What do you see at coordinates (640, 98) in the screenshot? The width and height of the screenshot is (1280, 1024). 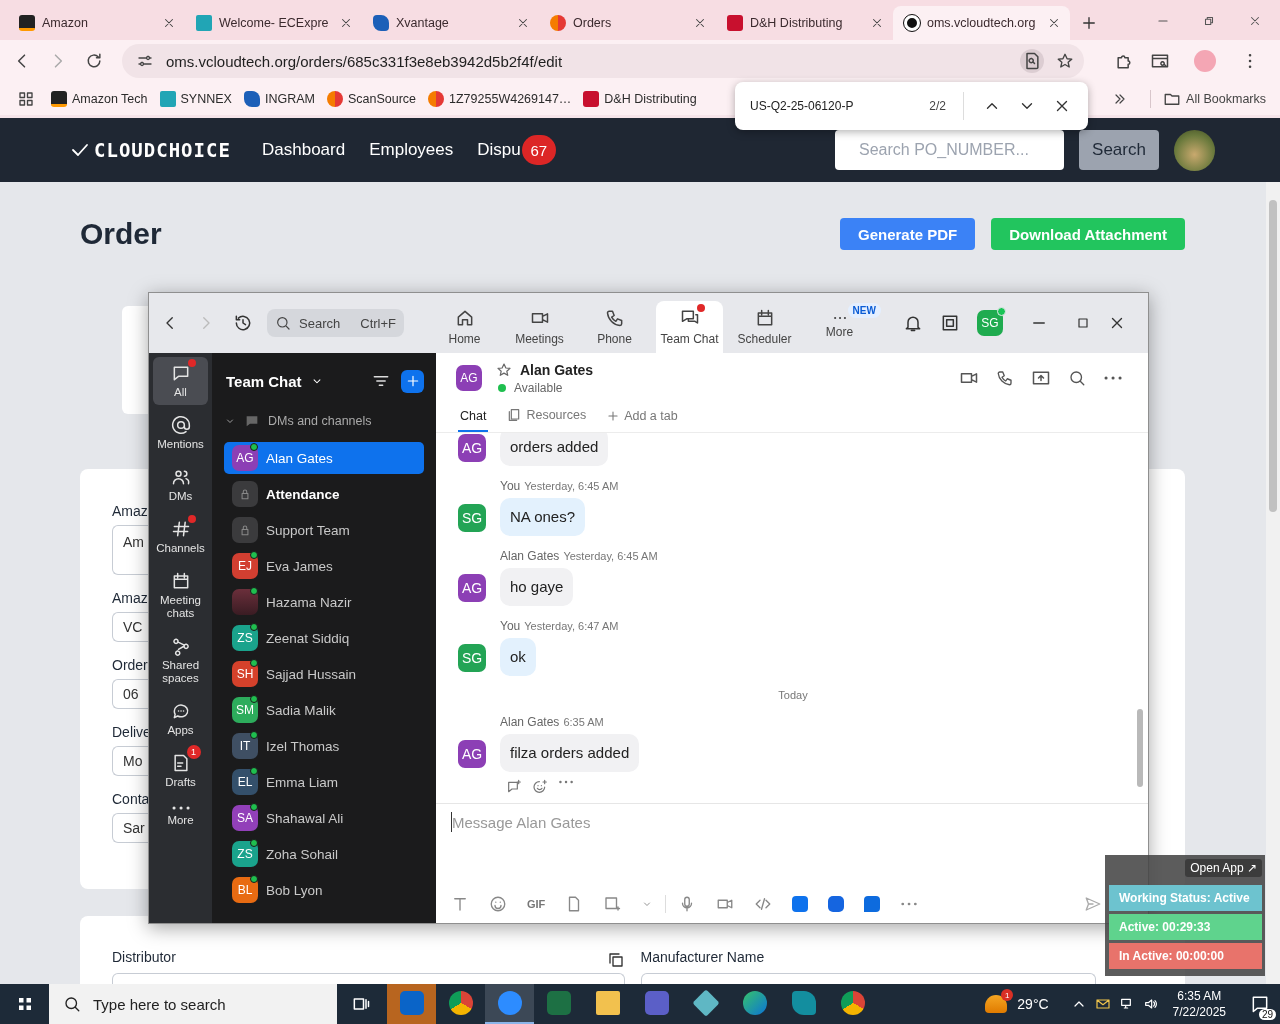 I see `bookmark-link: D&H Distributing` at bounding box center [640, 98].